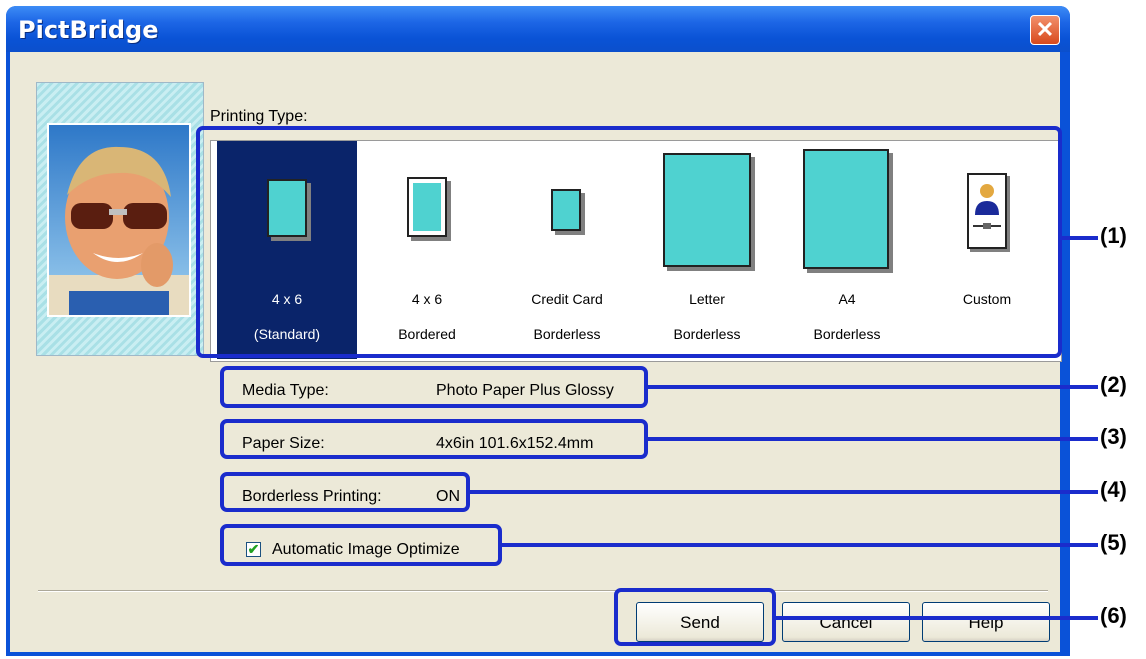  Describe the element at coordinates (1113, 384) in the screenshot. I see `callout-label-2: (2)` at that location.